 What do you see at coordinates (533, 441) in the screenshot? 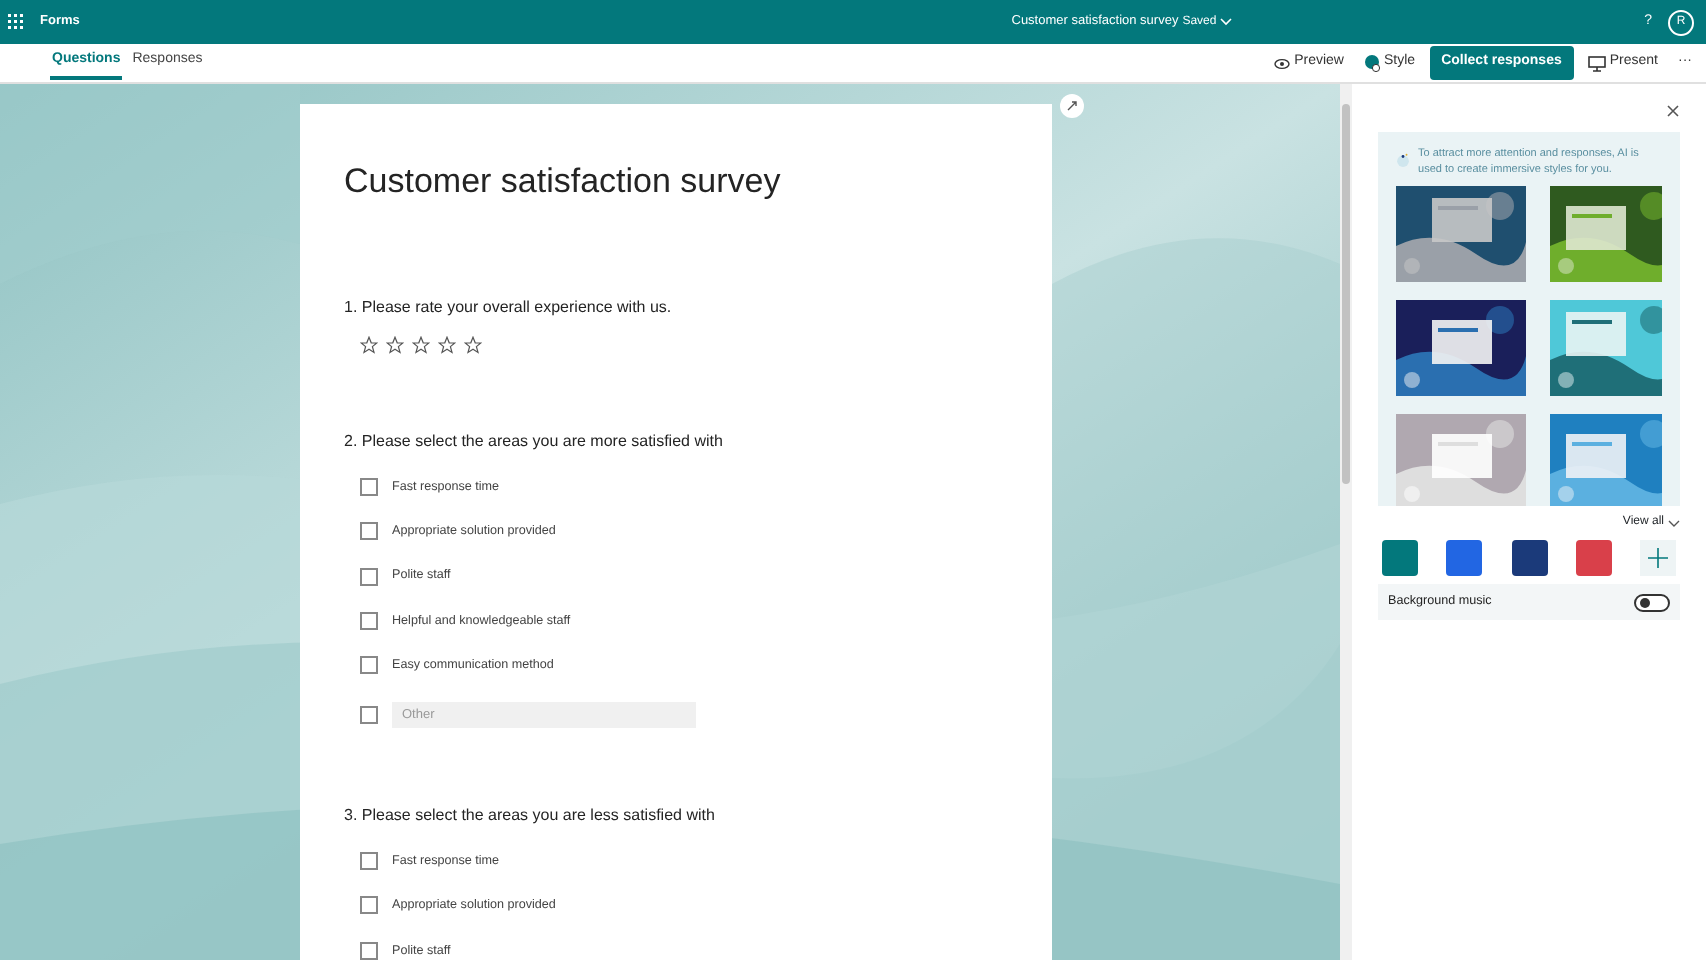
I see `question-text: 2. Please select the areas you are more satisfied with` at bounding box center [533, 441].